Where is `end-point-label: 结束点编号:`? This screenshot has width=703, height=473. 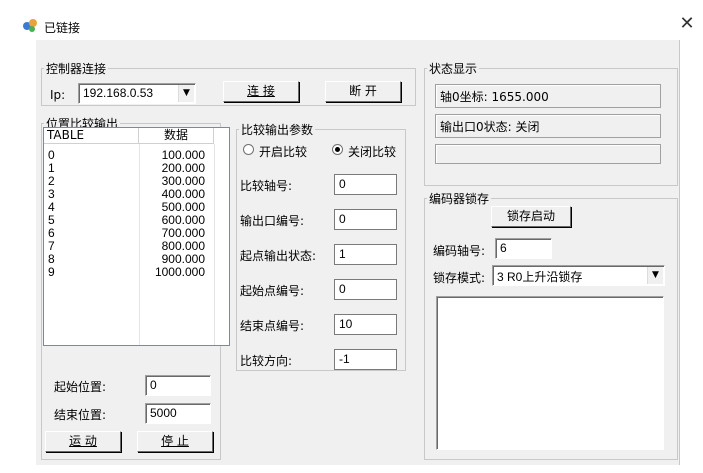
end-point-label: 结束点编号: is located at coordinates (272, 326).